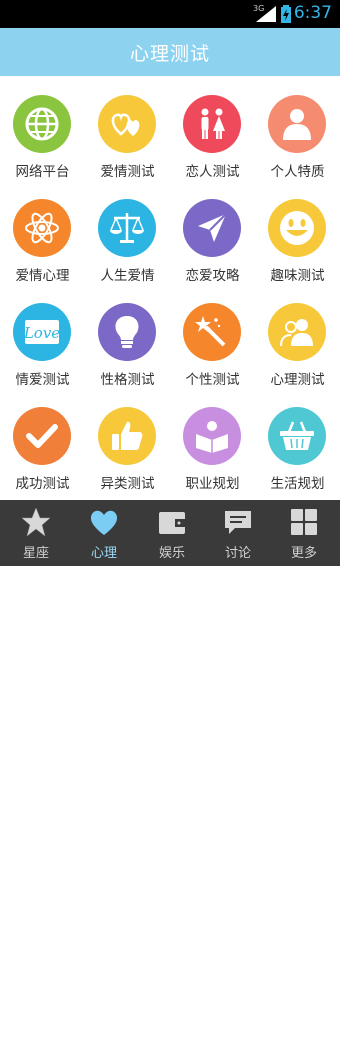 This screenshot has height=1054, width=340. Describe the element at coordinates (266, 14) in the screenshot. I see `signal-icon` at that location.